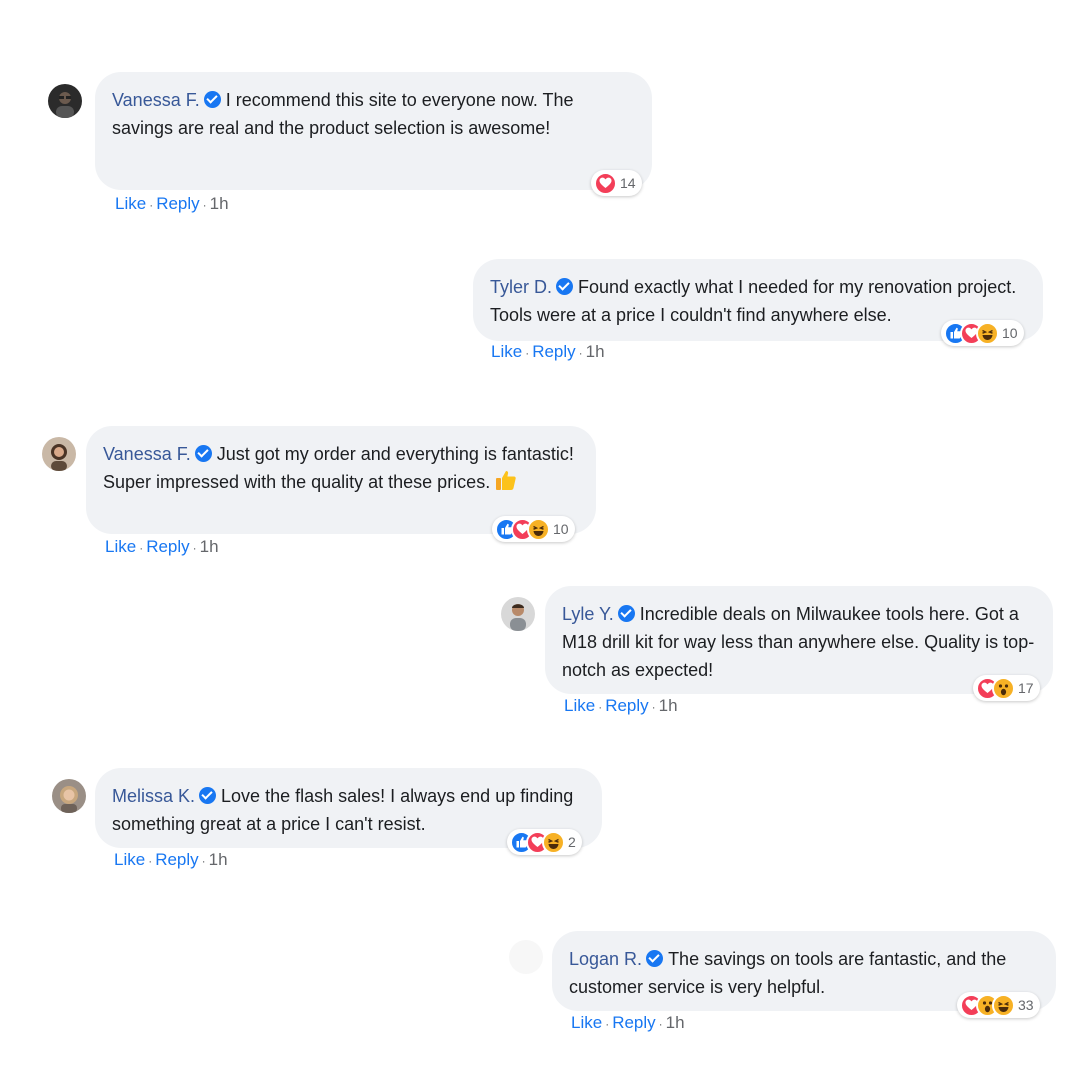  What do you see at coordinates (628, 183) in the screenshot?
I see `reaction-count: 14` at bounding box center [628, 183].